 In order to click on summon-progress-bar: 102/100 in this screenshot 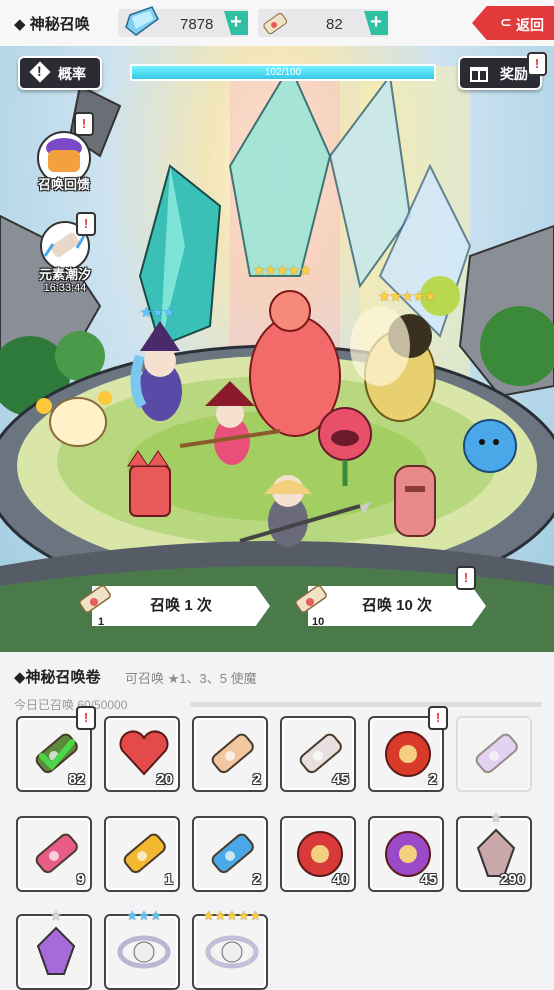, I will do `click(283, 72)`.